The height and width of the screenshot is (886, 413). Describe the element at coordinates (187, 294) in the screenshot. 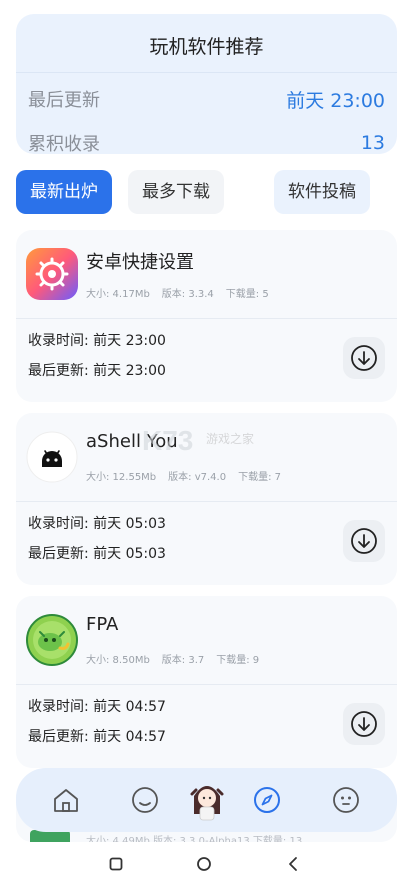

I see `app-version: 版本: 3.3.4` at that location.